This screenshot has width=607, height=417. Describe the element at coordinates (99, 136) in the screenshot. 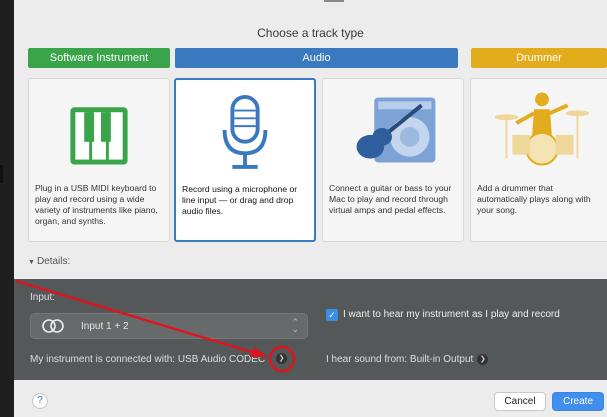

I see `piano-keyboard-icon` at that location.